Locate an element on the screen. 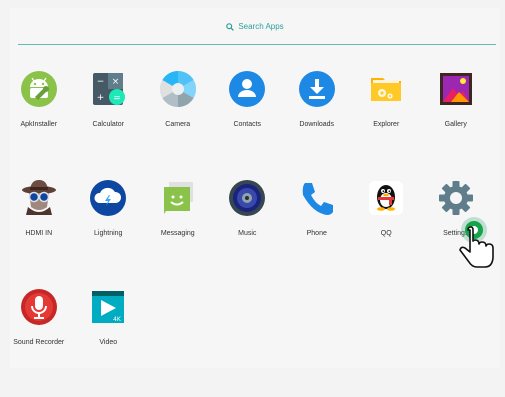 This screenshot has height=397, width=505. app-downloads: Downloads is located at coordinates (317, 124).